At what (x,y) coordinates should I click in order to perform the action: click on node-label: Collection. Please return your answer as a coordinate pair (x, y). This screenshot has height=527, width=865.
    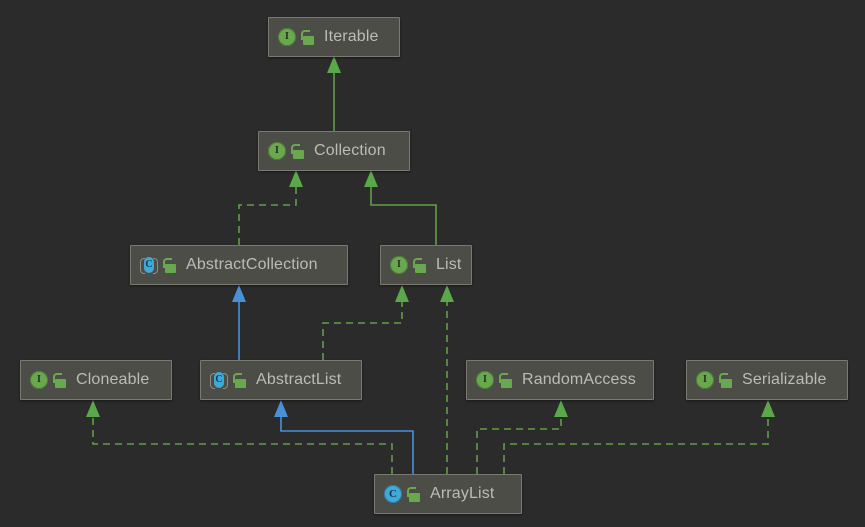
    Looking at the image, I should click on (350, 150).